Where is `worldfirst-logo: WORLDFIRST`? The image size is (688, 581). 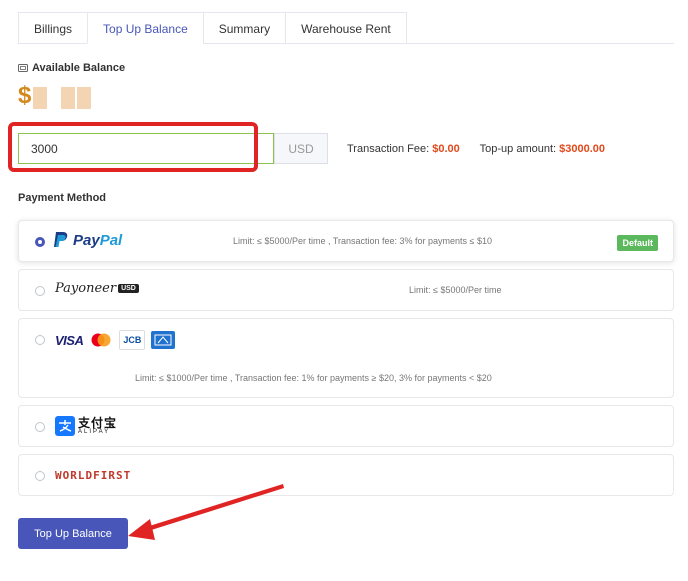 worldfirst-logo: WORLDFIRST is located at coordinates (93, 475).